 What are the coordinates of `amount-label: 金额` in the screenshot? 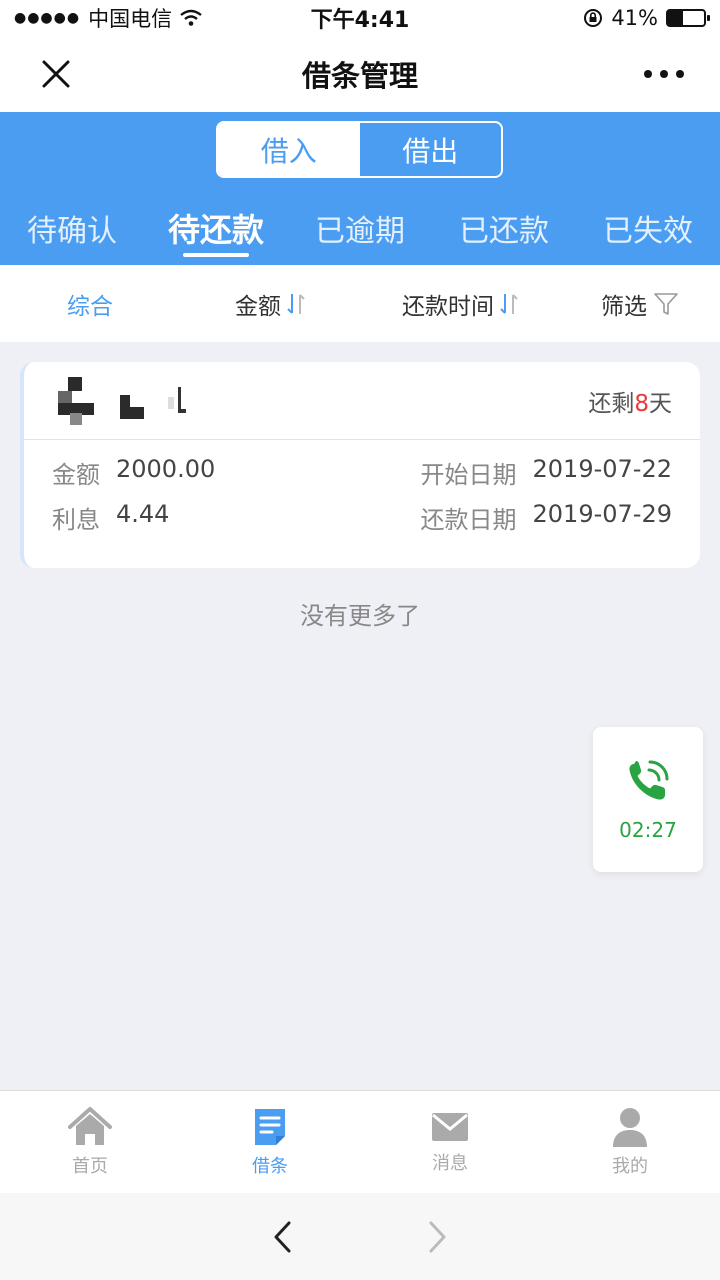 It's located at (76, 475).